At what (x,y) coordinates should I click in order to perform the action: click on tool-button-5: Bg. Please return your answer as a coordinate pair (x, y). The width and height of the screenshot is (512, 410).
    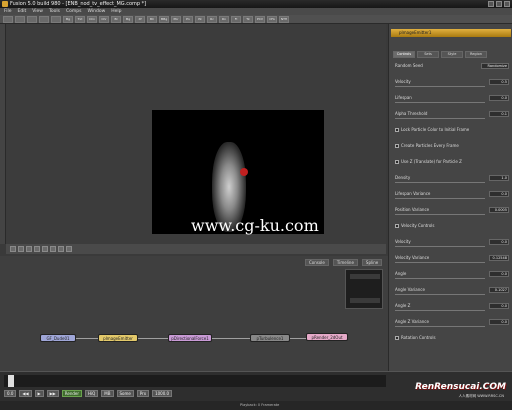
    Looking at the image, I should click on (68, 19).